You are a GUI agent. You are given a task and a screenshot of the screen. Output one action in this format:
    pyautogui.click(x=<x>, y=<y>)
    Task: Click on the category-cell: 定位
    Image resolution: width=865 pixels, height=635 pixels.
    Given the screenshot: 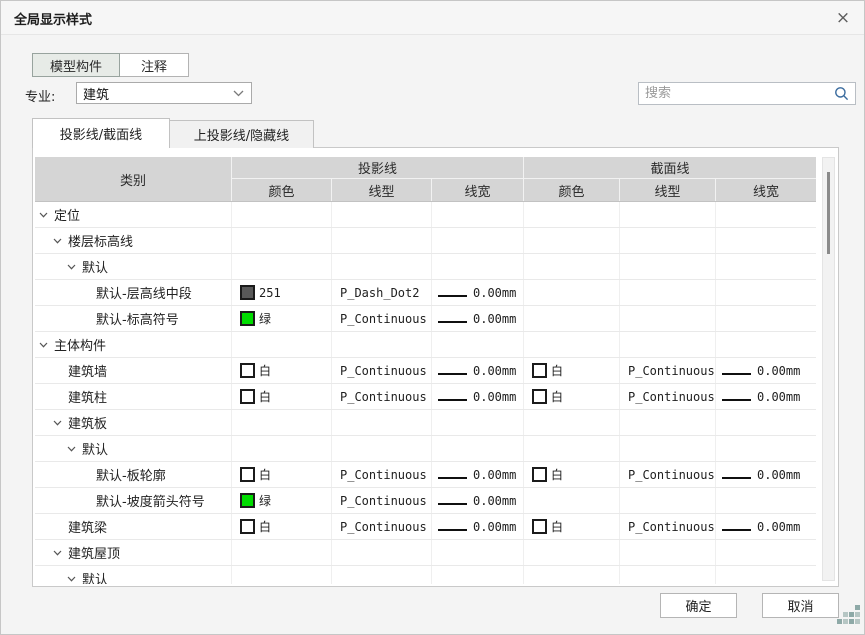 What is the action you would take?
    pyautogui.click(x=133, y=214)
    